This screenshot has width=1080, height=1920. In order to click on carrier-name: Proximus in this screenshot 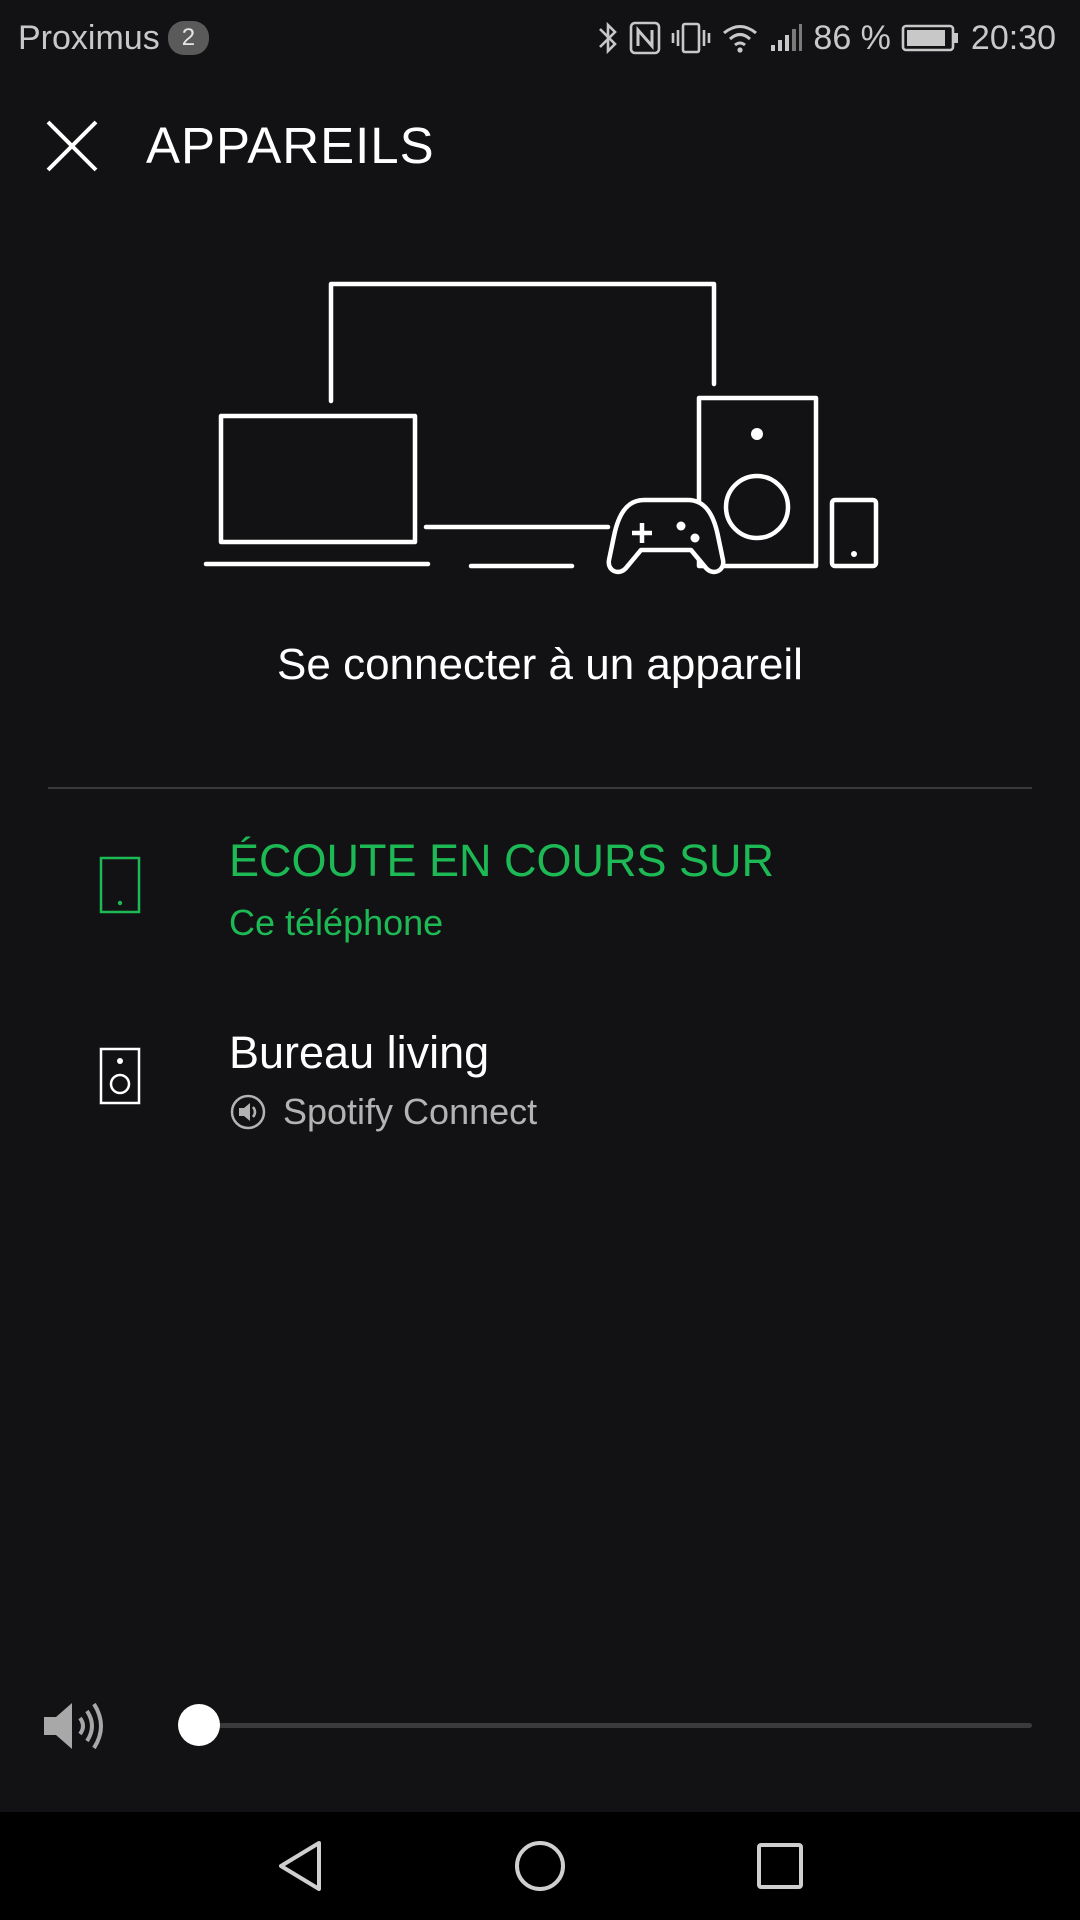, I will do `click(89, 37)`.